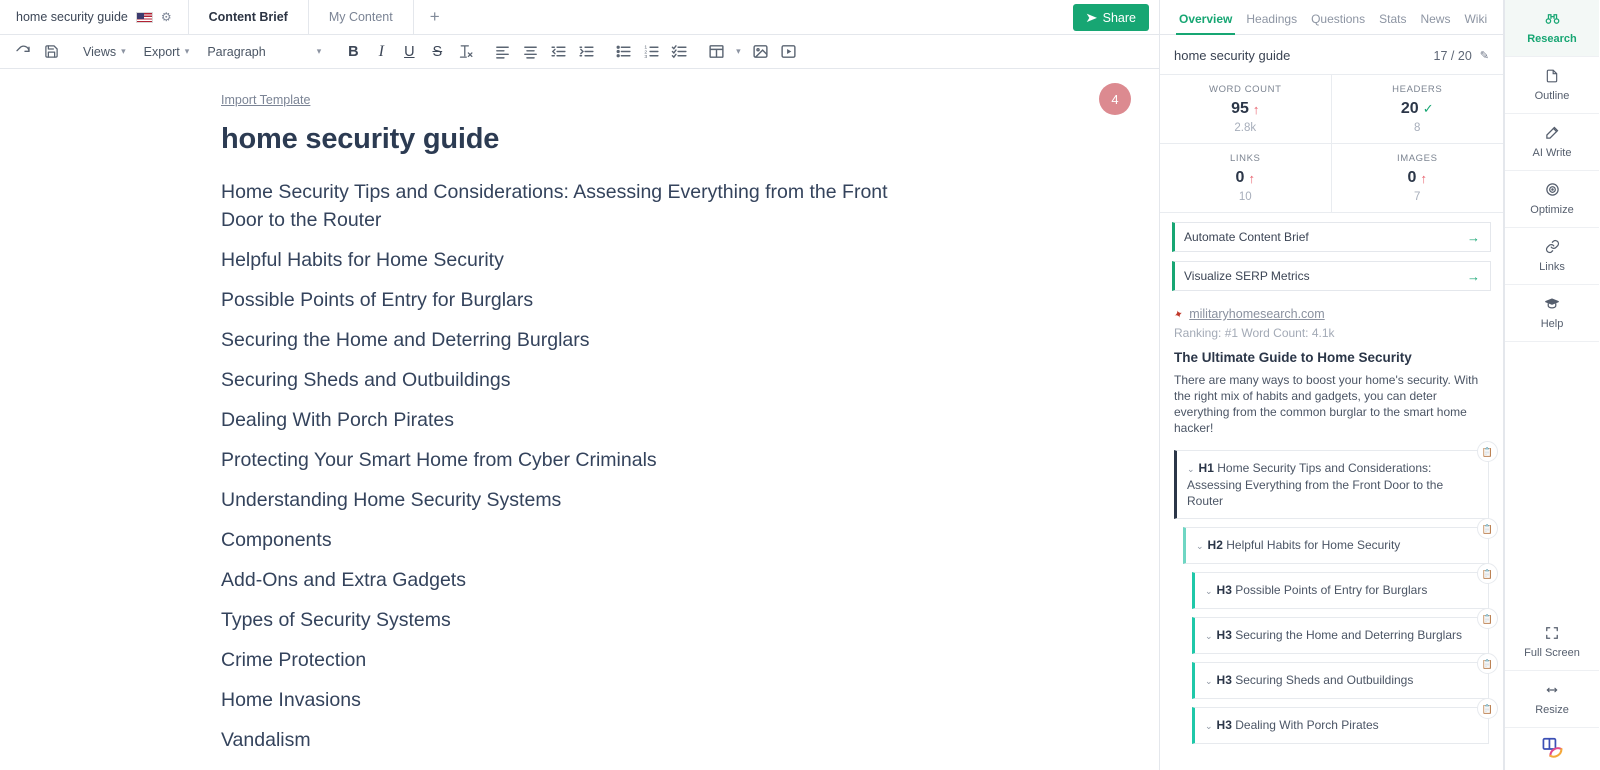  What do you see at coordinates (566, 300) in the screenshot?
I see `document-heading: Possible Points of Entry for Burglars` at bounding box center [566, 300].